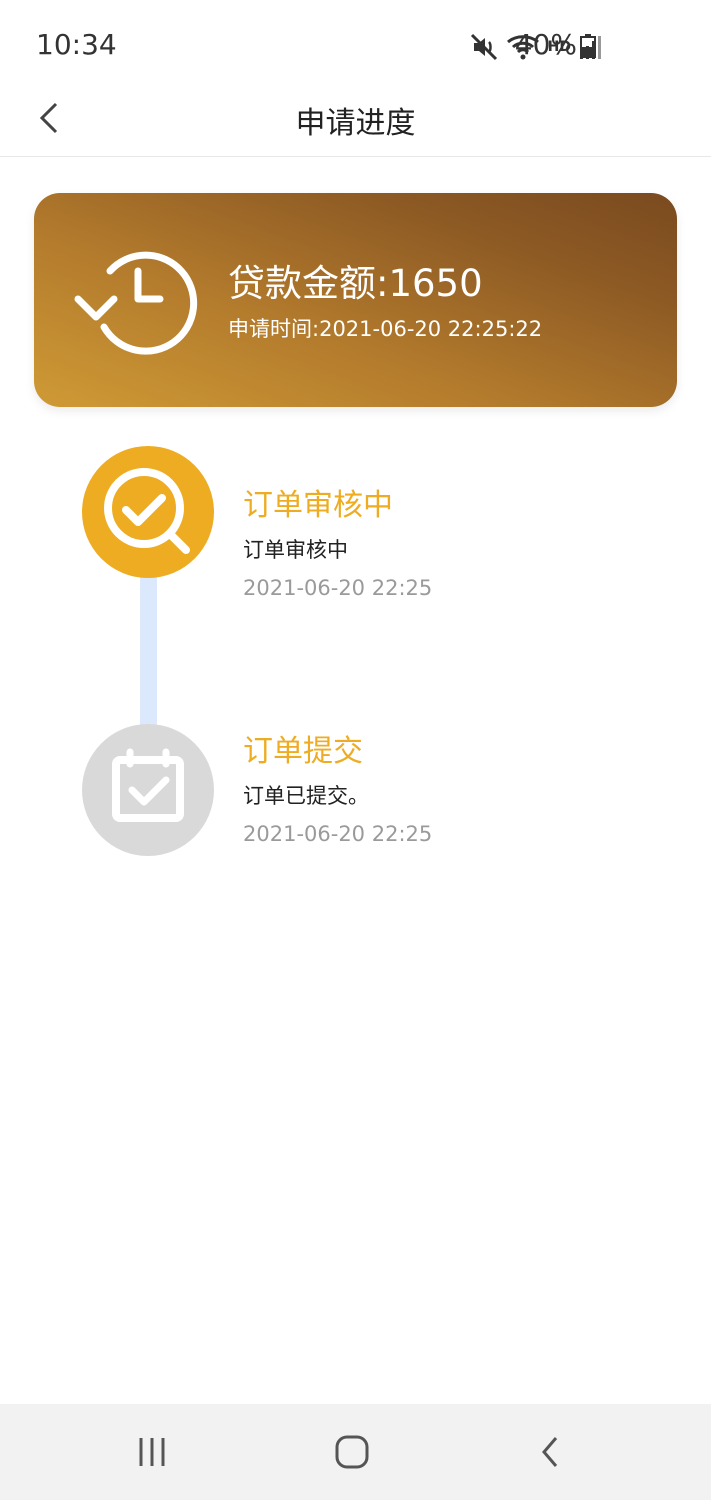  I want to click on timeline-connector, so click(148, 655).